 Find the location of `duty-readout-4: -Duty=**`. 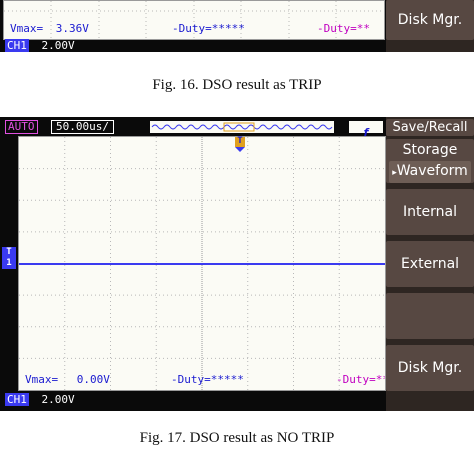

duty-readout-4: -Duty=** is located at coordinates (361, 379).